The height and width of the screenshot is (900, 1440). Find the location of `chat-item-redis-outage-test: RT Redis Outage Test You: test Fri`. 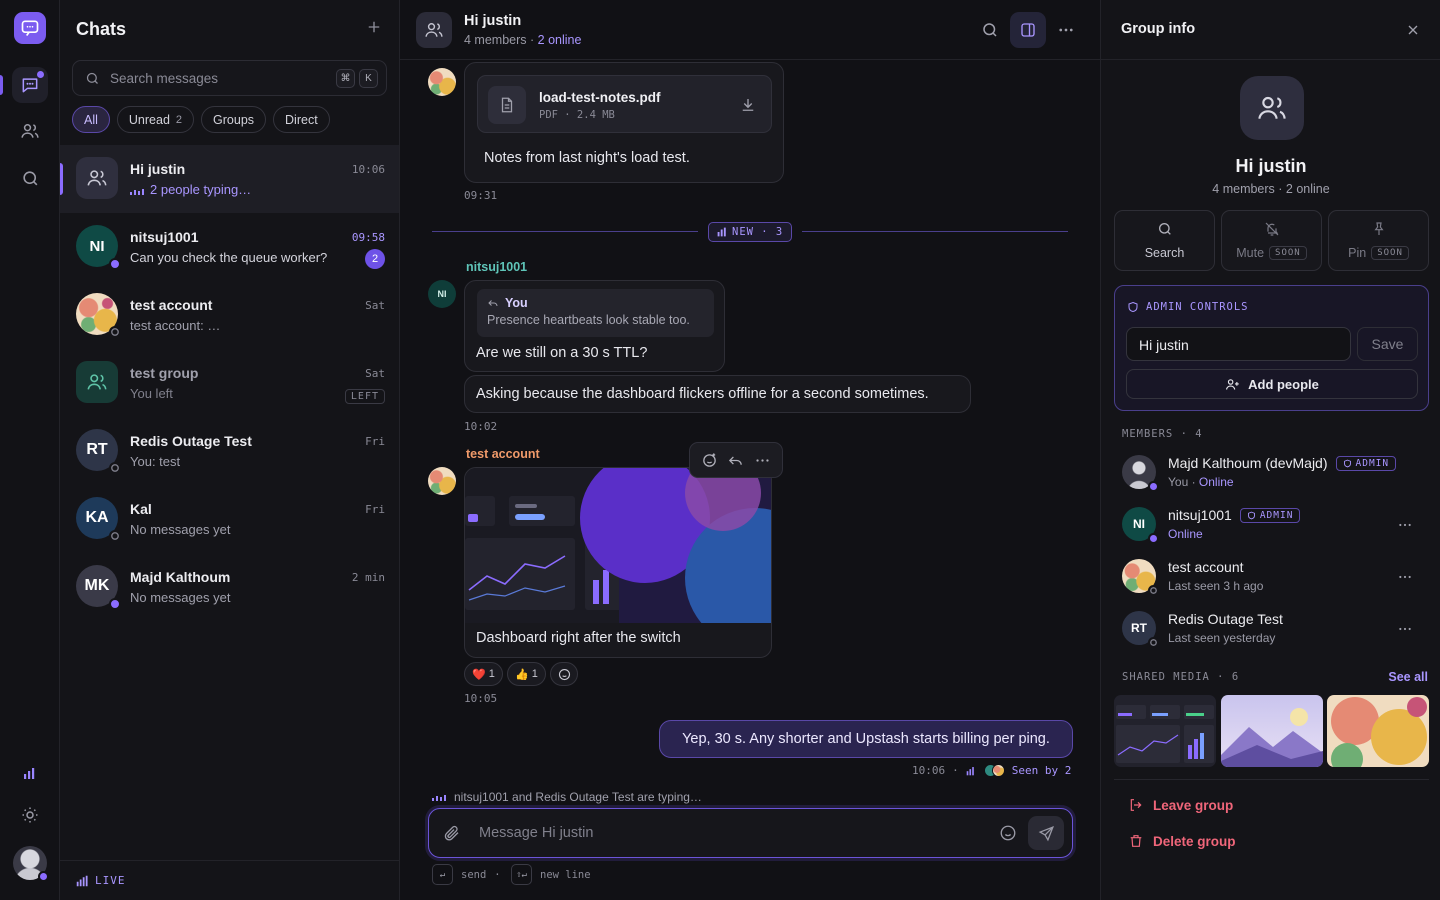

chat-item-redis-outage-test: RT Redis Outage Test You: test Fri is located at coordinates (229, 451).